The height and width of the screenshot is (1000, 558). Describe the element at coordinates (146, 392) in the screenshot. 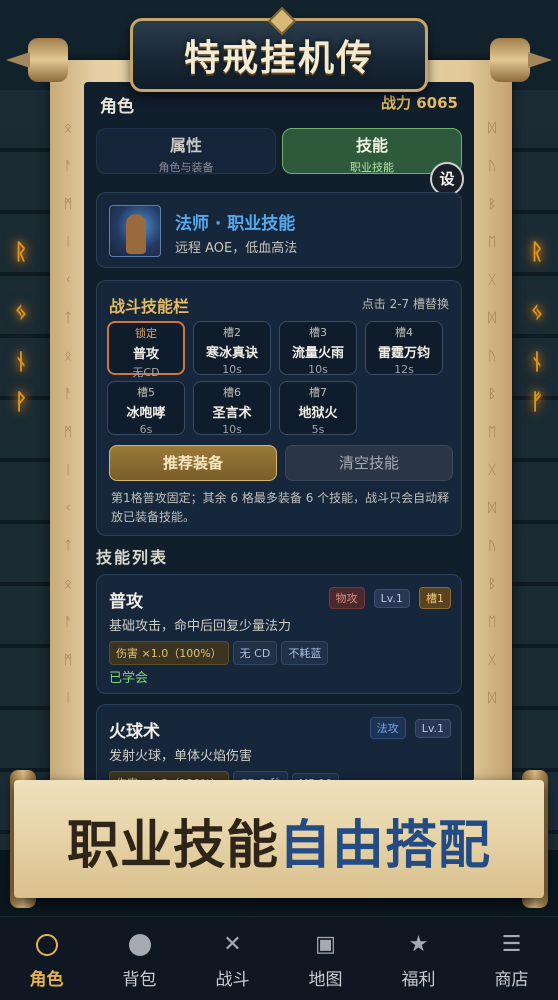

I see `slot-label: 槽5` at that location.